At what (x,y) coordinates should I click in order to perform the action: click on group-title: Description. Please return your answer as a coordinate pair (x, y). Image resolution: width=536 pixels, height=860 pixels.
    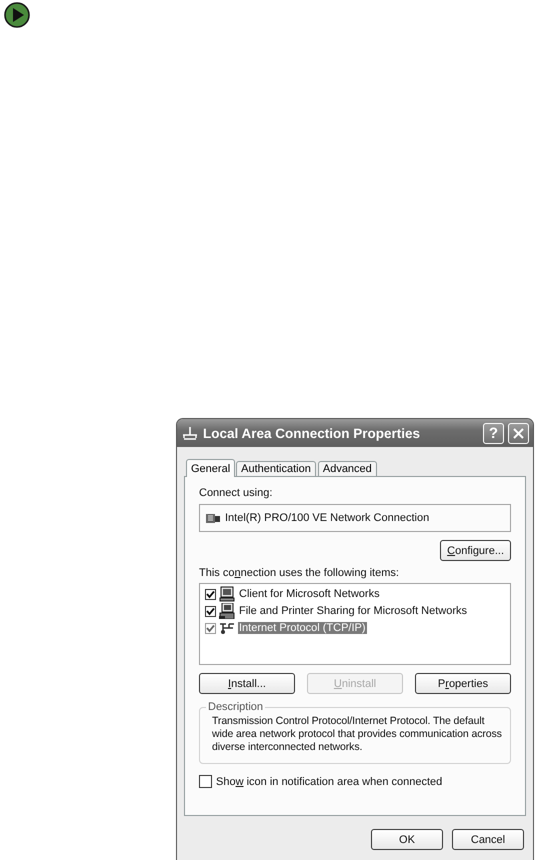
    Looking at the image, I should click on (235, 707).